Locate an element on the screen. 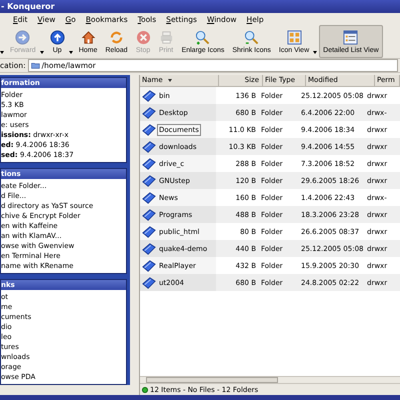  horizontal-scrollbar is located at coordinates (270, 379).